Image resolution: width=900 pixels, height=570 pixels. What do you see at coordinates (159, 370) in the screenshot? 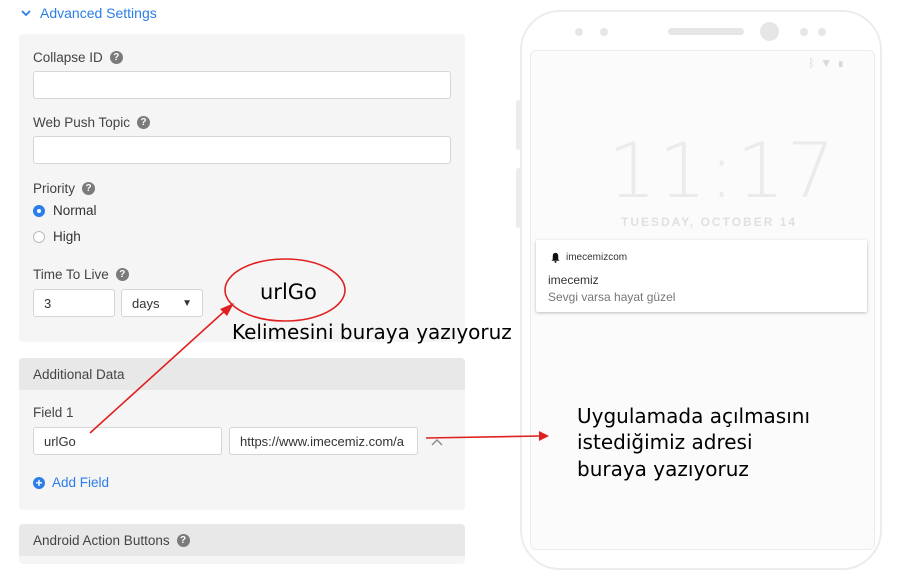
I see `annotation-arrow-left` at bounding box center [159, 370].